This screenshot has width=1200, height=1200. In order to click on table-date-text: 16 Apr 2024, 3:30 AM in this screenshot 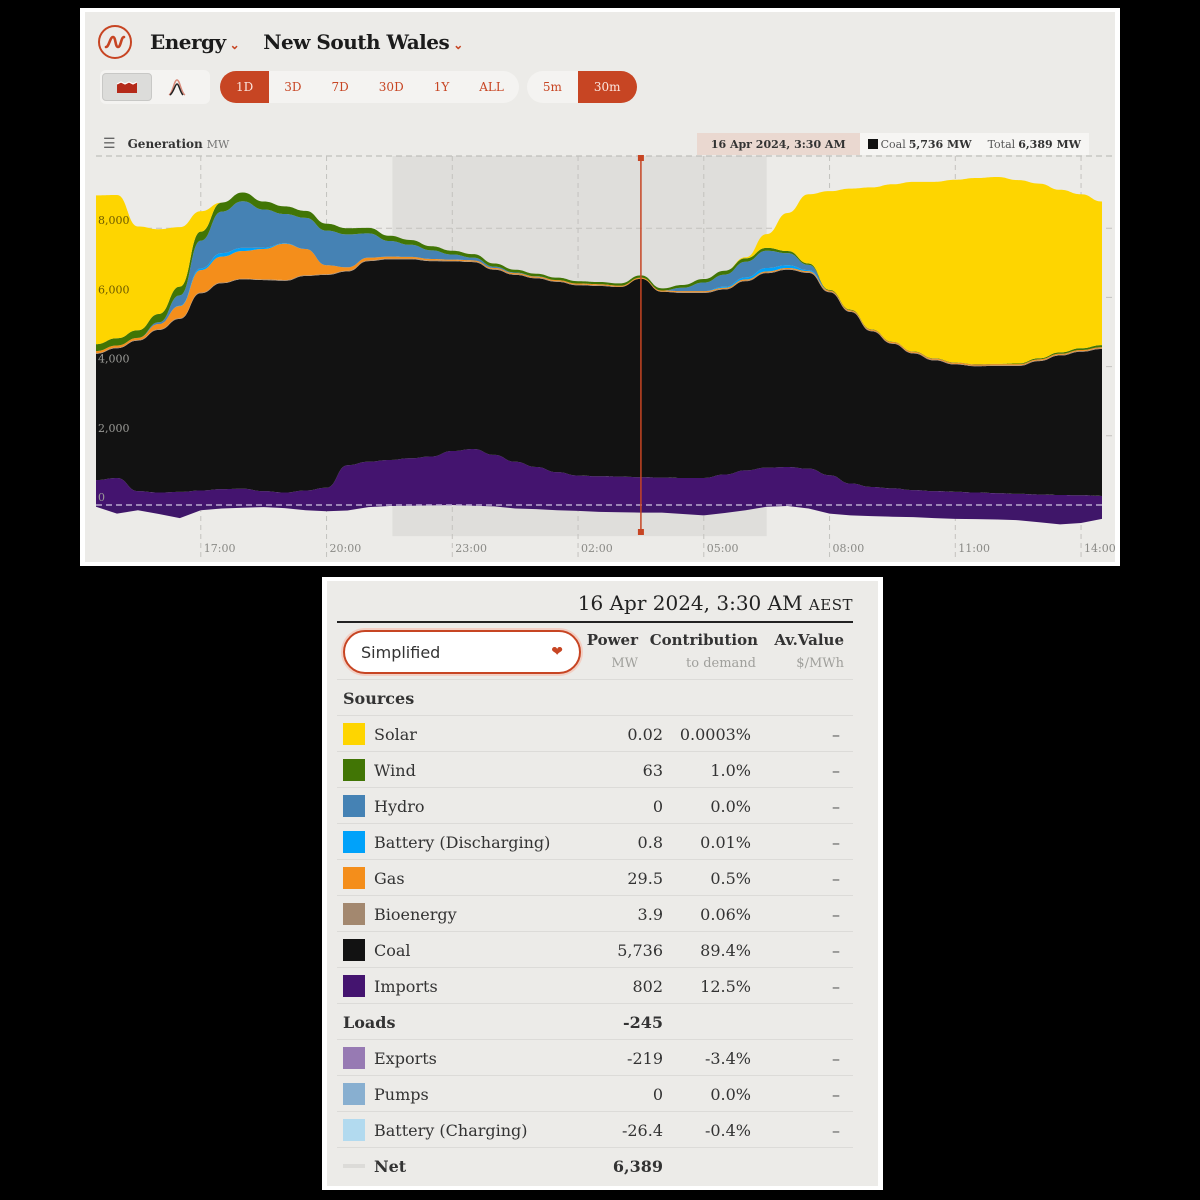, I will do `click(690, 603)`.